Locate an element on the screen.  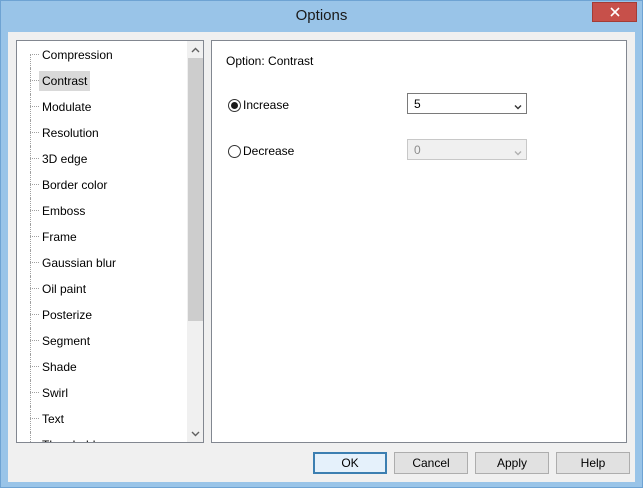
tree-item: Posterize is located at coordinates (102, 315).